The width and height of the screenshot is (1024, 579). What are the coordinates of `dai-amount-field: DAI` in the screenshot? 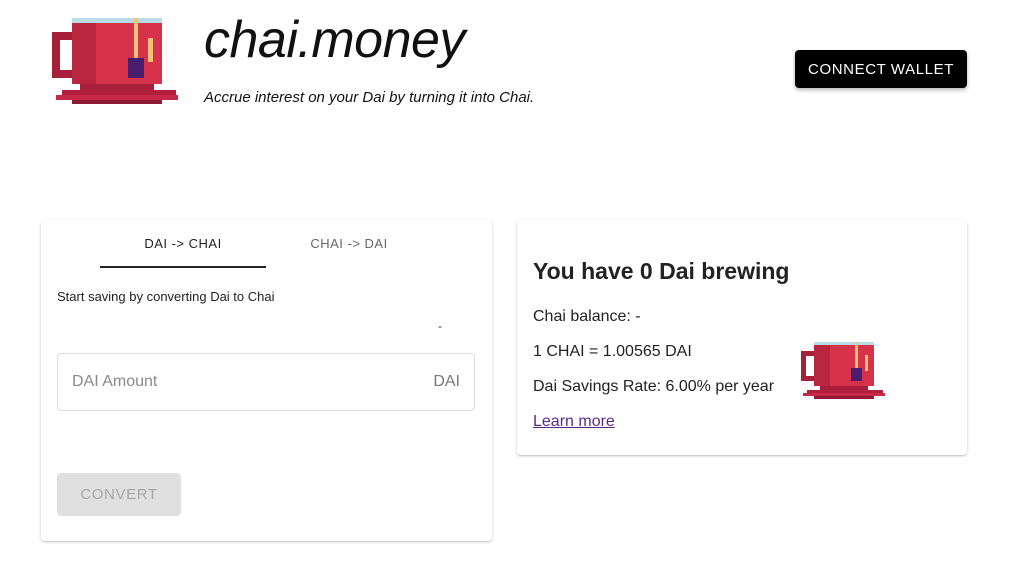 It's located at (266, 382).